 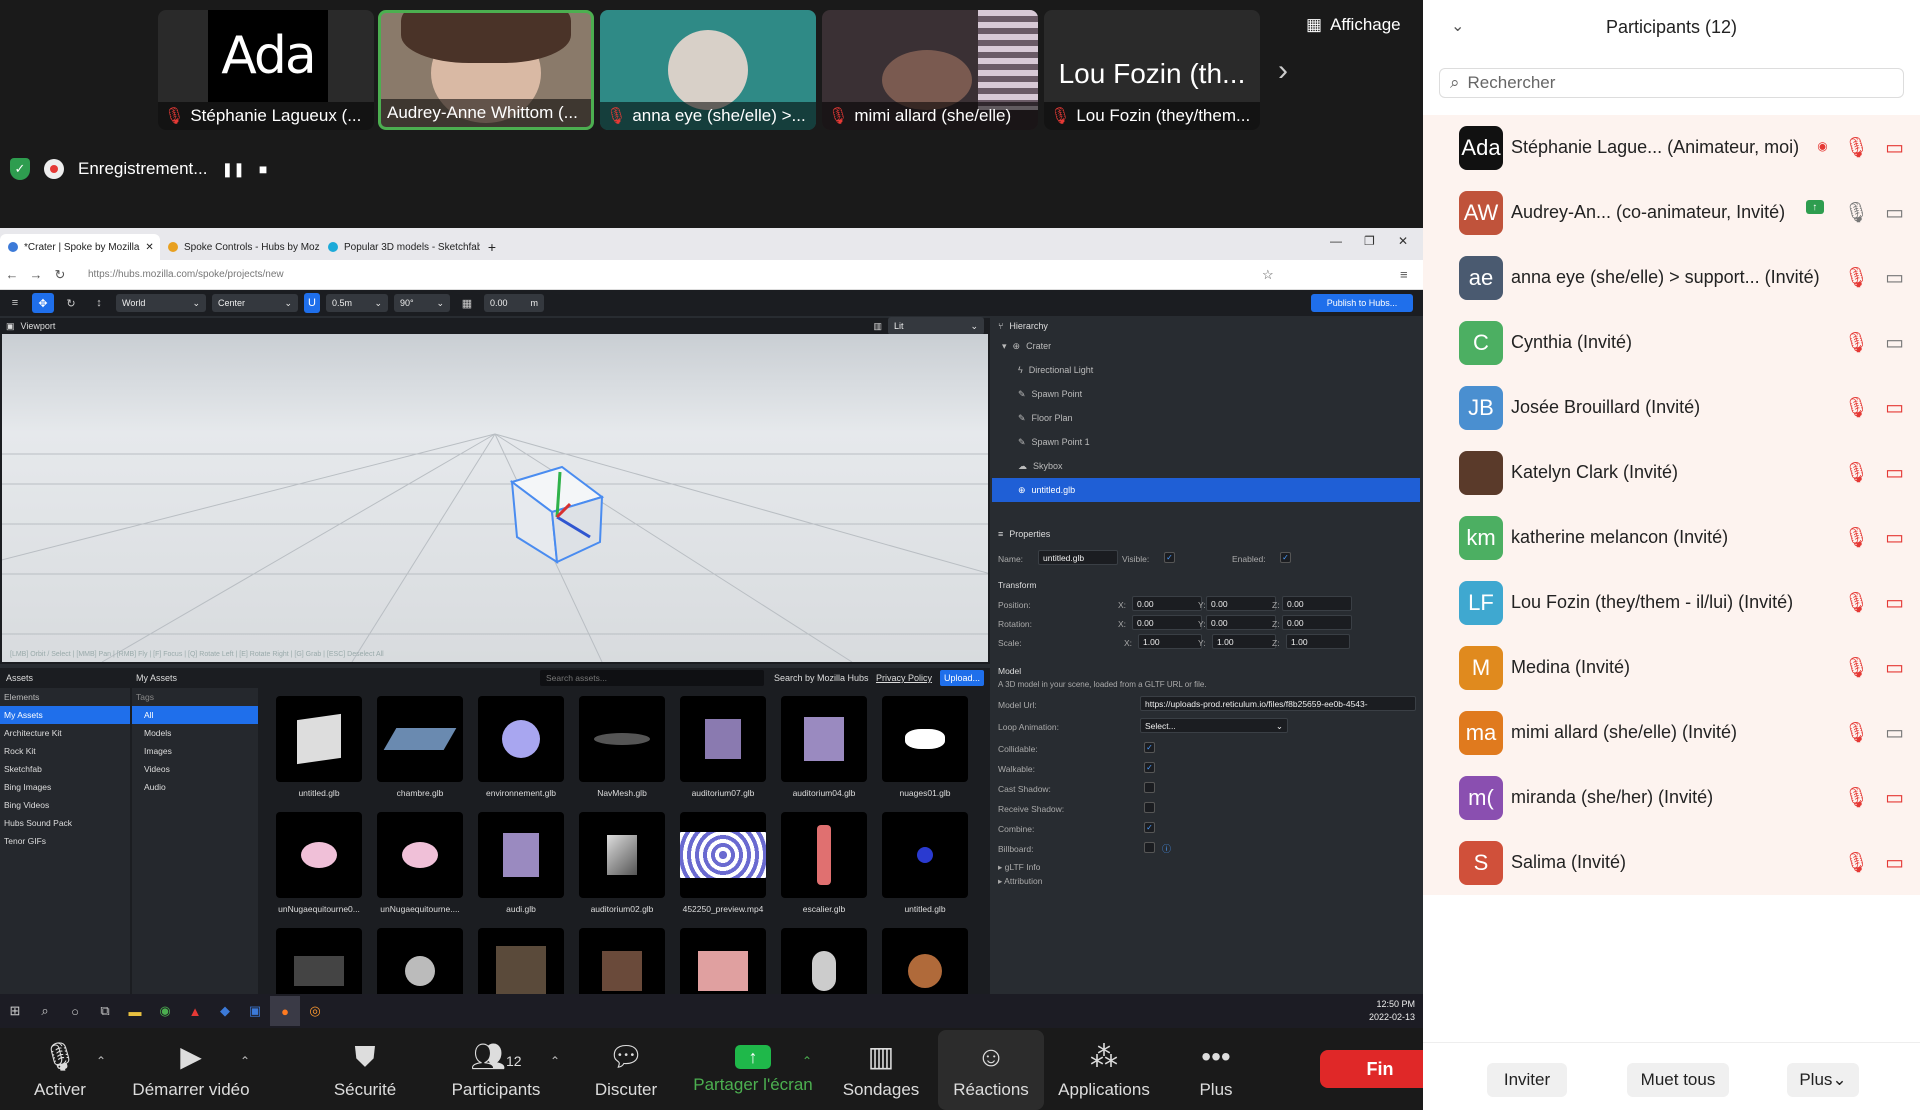 What do you see at coordinates (1206, 370) in the screenshot?
I see `hierarchy-item: ϟ Directional Light` at bounding box center [1206, 370].